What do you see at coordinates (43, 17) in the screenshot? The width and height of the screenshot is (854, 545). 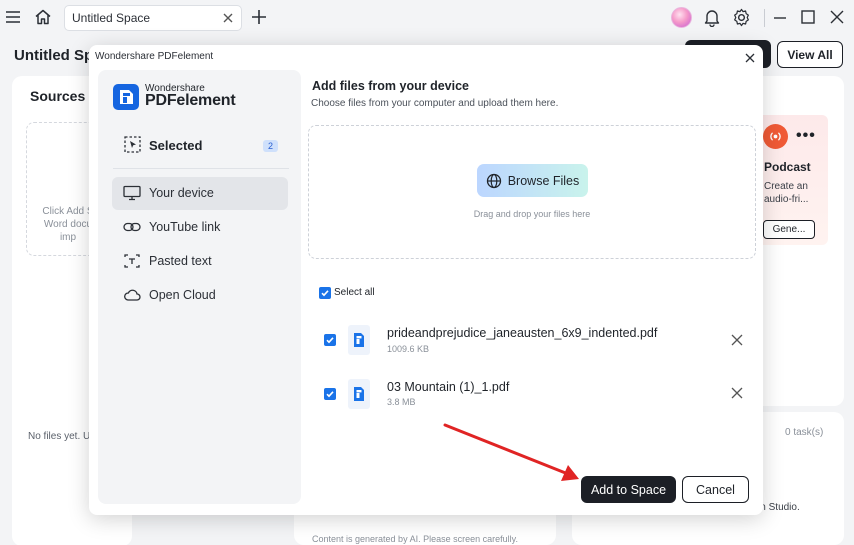 I see `home-icon` at bounding box center [43, 17].